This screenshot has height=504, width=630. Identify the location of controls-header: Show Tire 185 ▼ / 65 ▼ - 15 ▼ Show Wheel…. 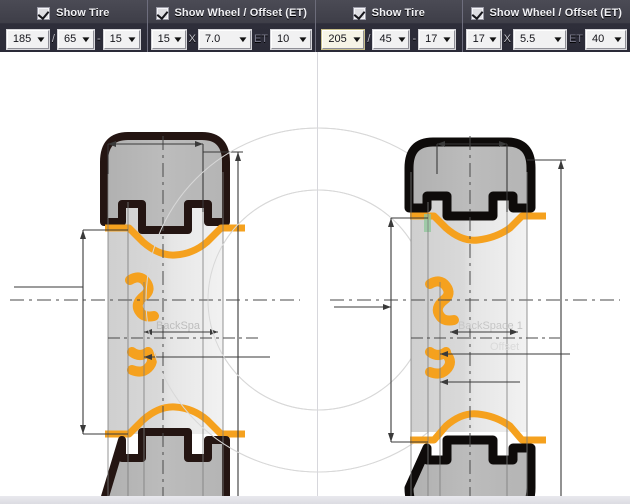
(315, 26).